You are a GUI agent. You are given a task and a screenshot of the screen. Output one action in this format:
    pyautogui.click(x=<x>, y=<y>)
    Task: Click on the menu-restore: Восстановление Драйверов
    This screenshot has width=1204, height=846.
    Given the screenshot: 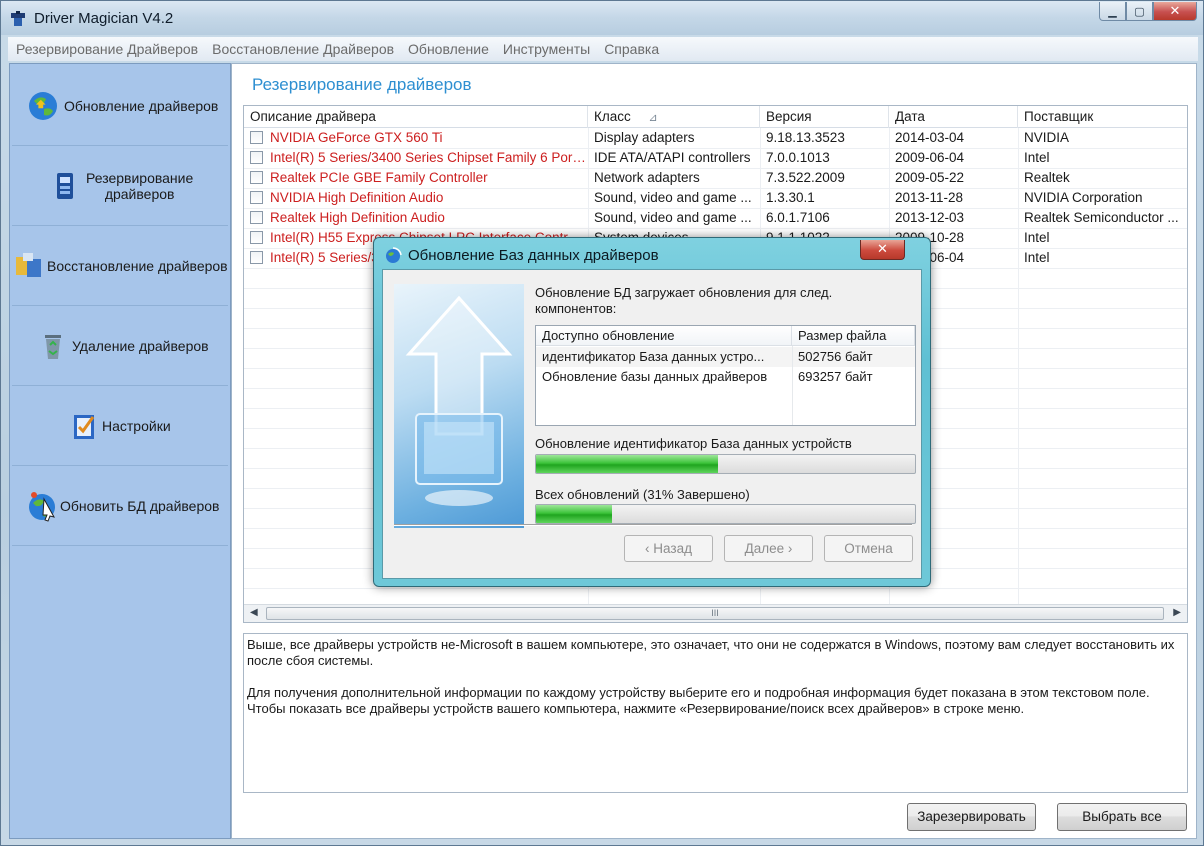 What is the action you would take?
    pyautogui.click(x=303, y=49)
    